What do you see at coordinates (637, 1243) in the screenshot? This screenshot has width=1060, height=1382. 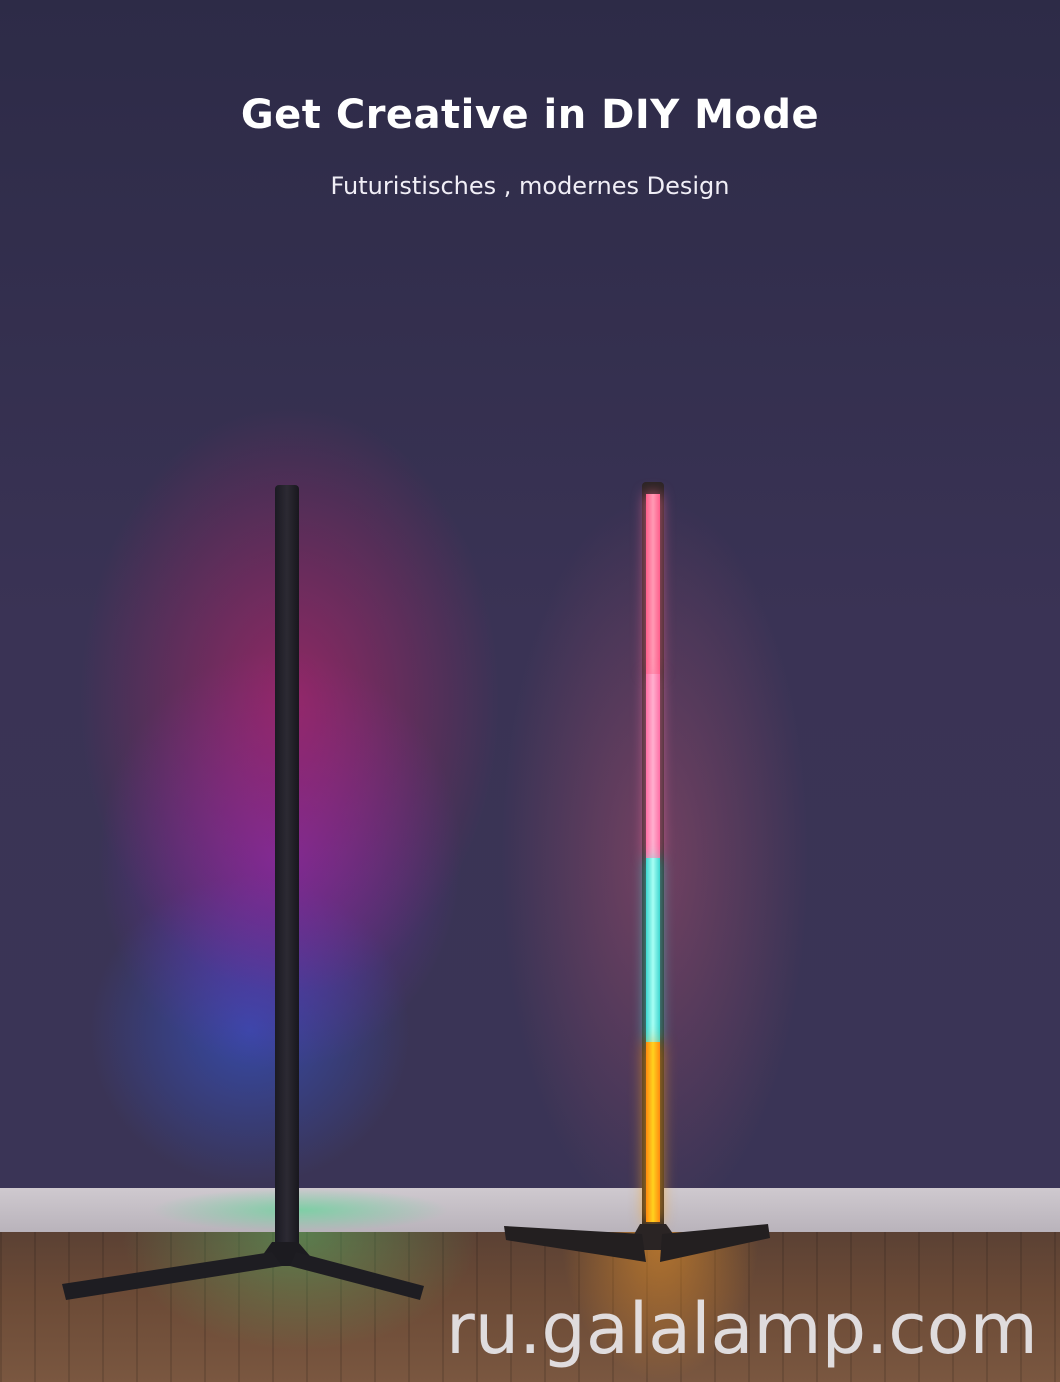 I see `right-lamp-tripod` at bounding box center [637, 1243].